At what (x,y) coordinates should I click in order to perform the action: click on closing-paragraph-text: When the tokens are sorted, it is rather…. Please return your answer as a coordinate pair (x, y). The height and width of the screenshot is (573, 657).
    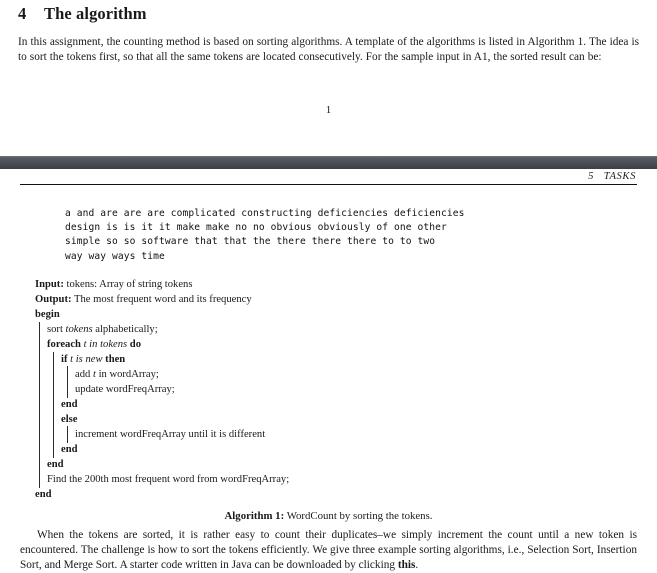
    Looking at the image, I should click on (328, 550).